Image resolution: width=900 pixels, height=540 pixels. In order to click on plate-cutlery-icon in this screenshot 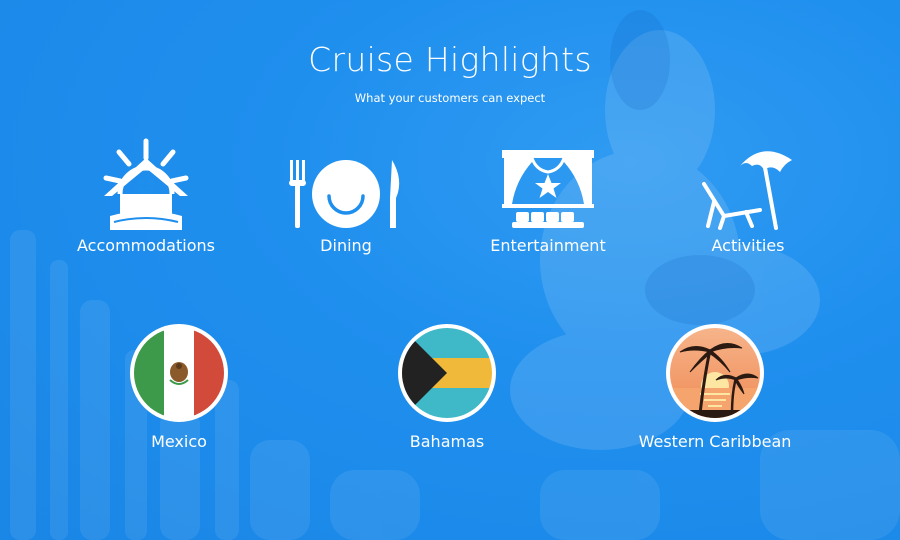, I will do `click(346, 184)`.